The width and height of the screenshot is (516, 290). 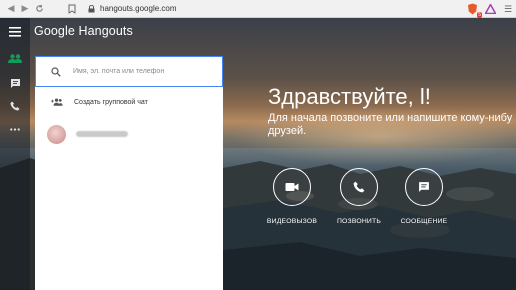 I want to click on video-camera-icon, so click(x=292, y=187).